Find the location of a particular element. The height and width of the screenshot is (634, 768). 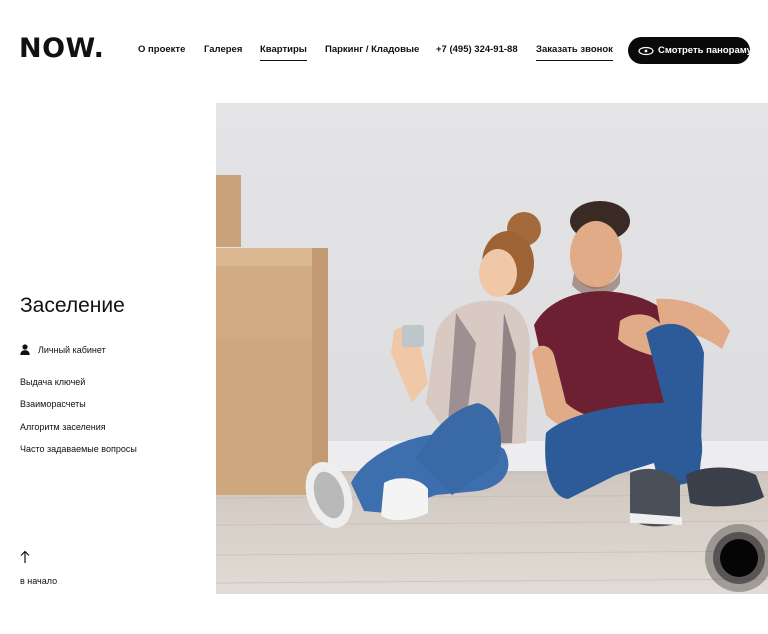

floating-button-ring is located at coordinates (739, 558).